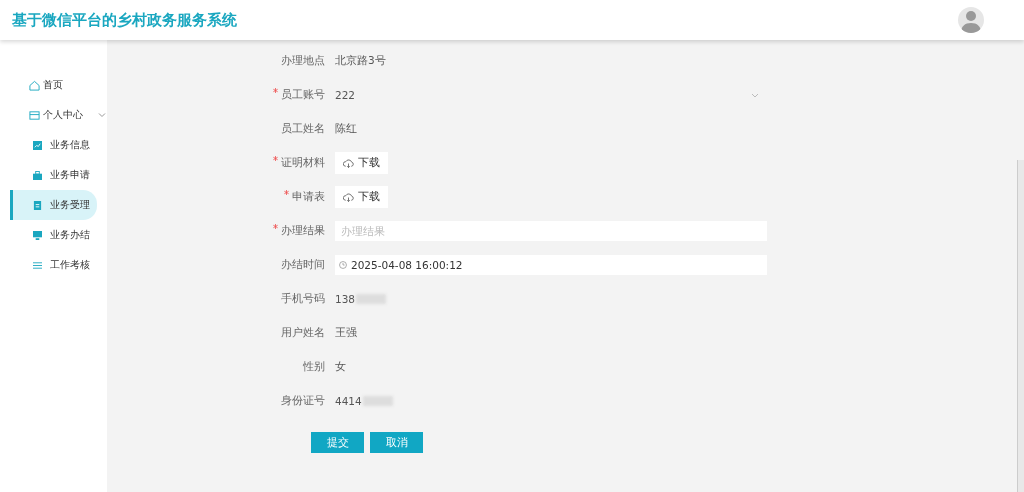  I want to click on field-label: 办结时间, so click(302, 265).